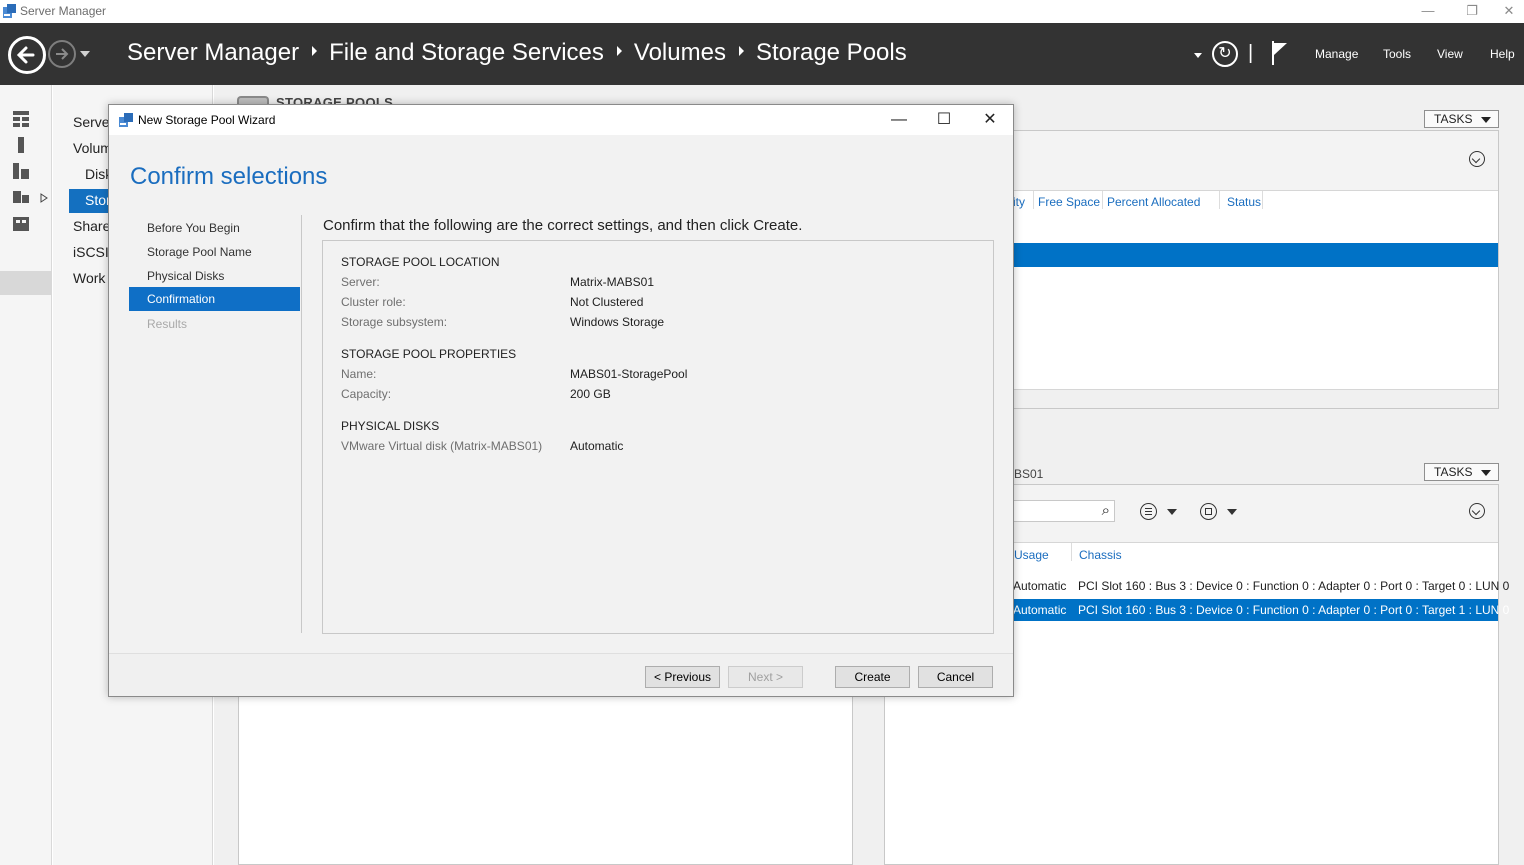 The image size is (1524, 865). I want to click on all-servers-icon, so click(21, 171).